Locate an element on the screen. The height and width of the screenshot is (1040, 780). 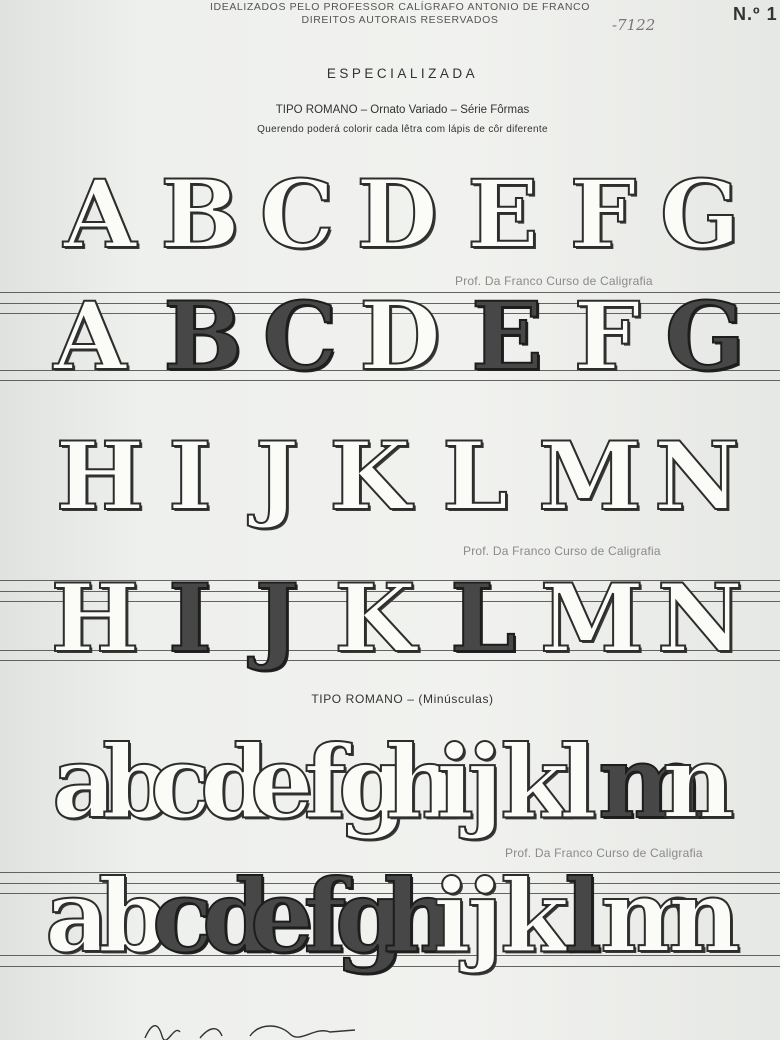
practice-letter: k is located at coordinates (534, 916).